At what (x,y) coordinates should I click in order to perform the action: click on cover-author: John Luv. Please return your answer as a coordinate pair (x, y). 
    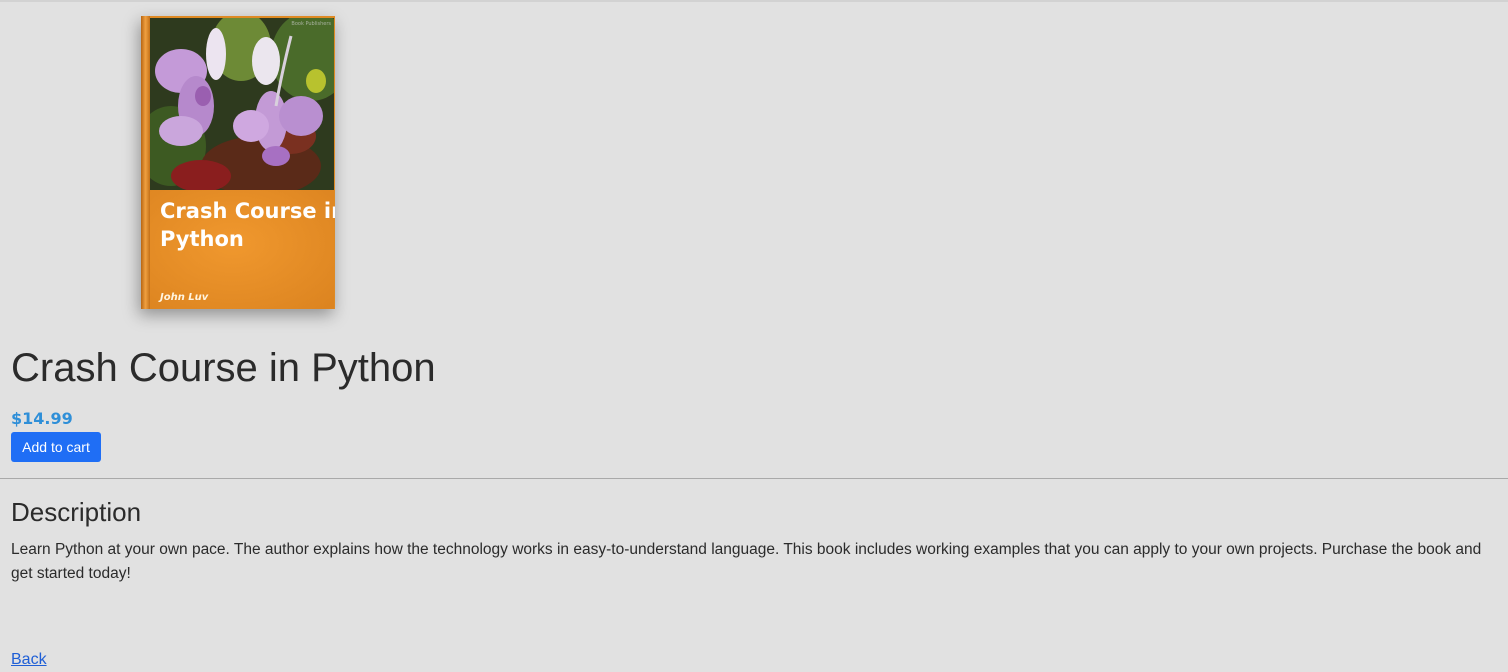
    Looking at the image, I should click on (183, 297).